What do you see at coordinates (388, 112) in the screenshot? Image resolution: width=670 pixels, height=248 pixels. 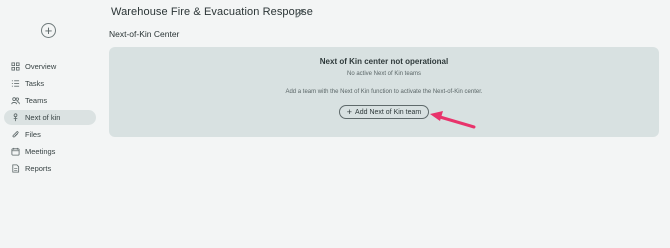 I see `button-label: Add Next of Kin team` at bounding box center [388, 112].